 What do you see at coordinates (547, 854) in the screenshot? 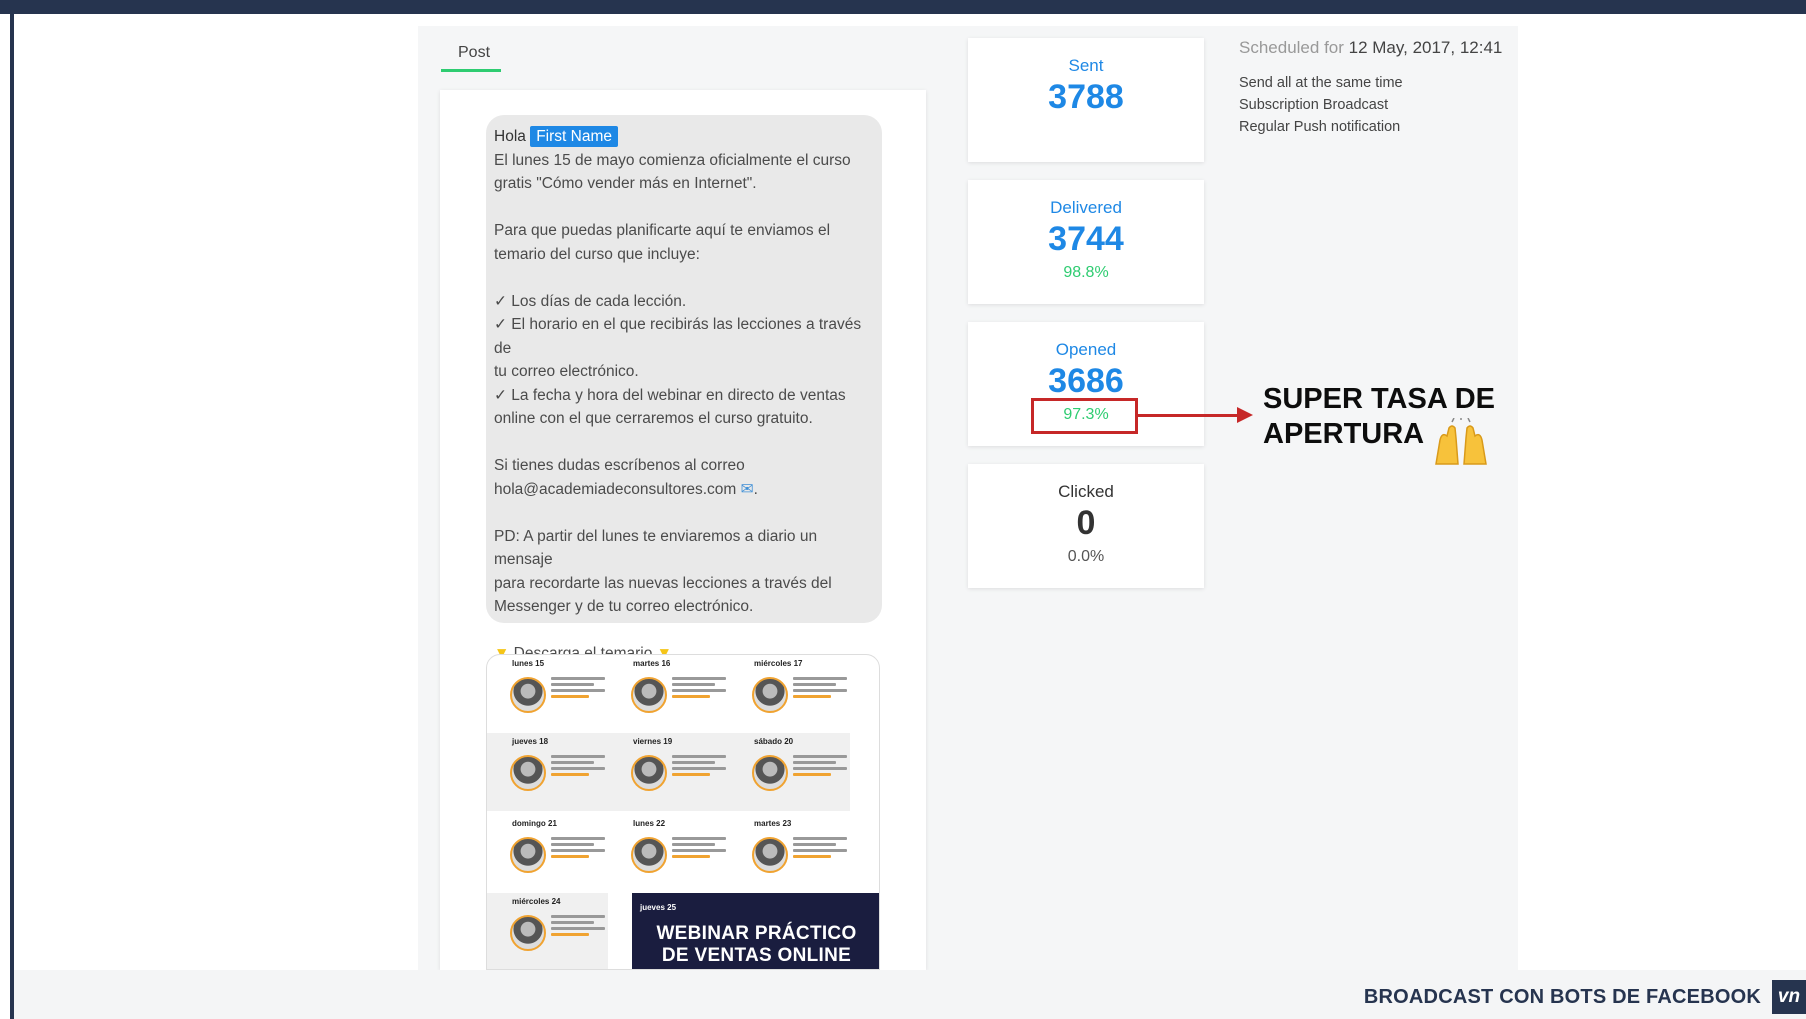
I see `day-cell: domingo 21` at bounding box center [547, 854].